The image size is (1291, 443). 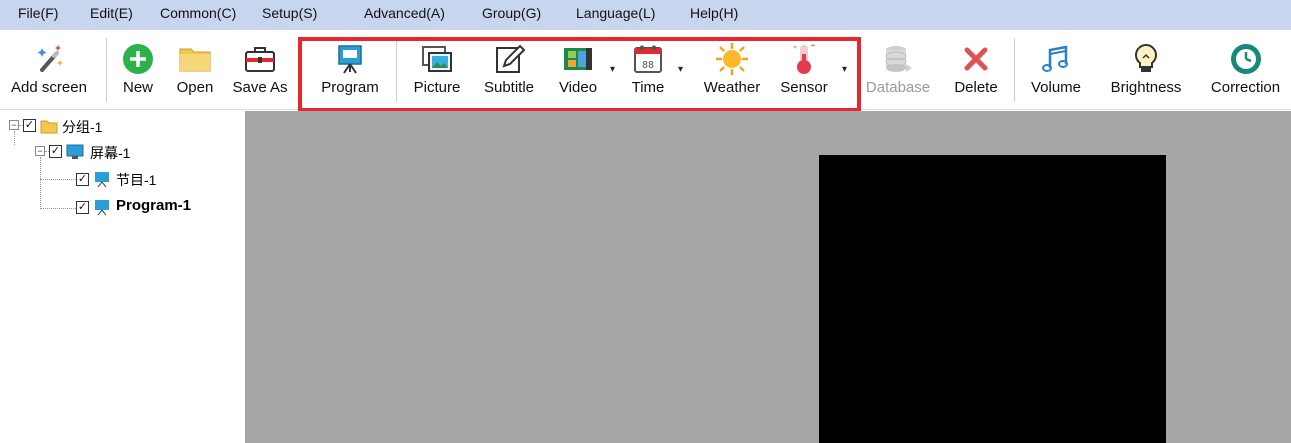 I want to click on menu-help: Help(H), so click(x=714, y=13).